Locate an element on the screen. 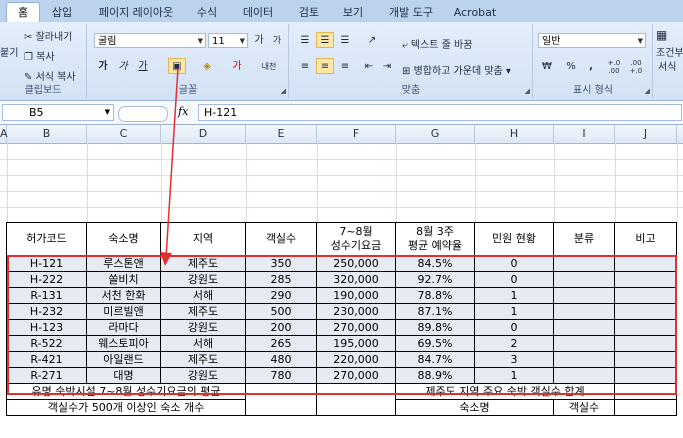 The image size is (683, 438). annotation-arrow is located at coordinates (169, 166).